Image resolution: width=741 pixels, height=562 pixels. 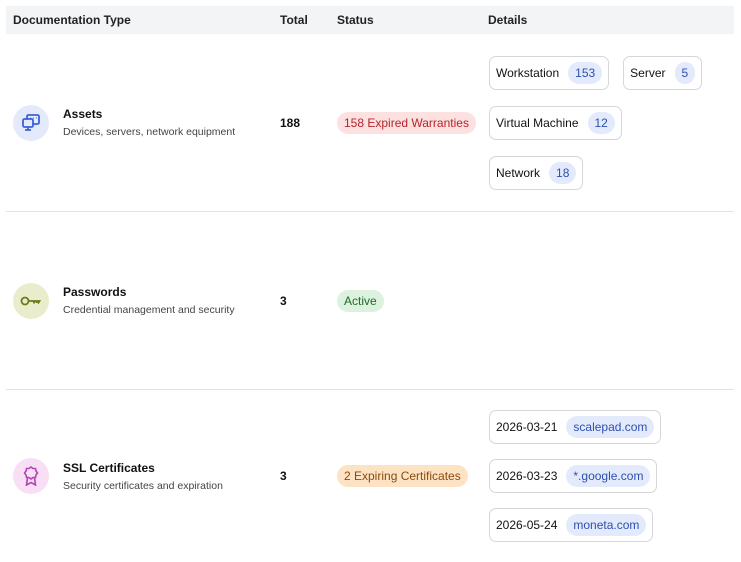 What do you see at coordinates (72, 20) in the screenshot?
I see `header-type: Documentation Type` at bounding box center [72, 20].